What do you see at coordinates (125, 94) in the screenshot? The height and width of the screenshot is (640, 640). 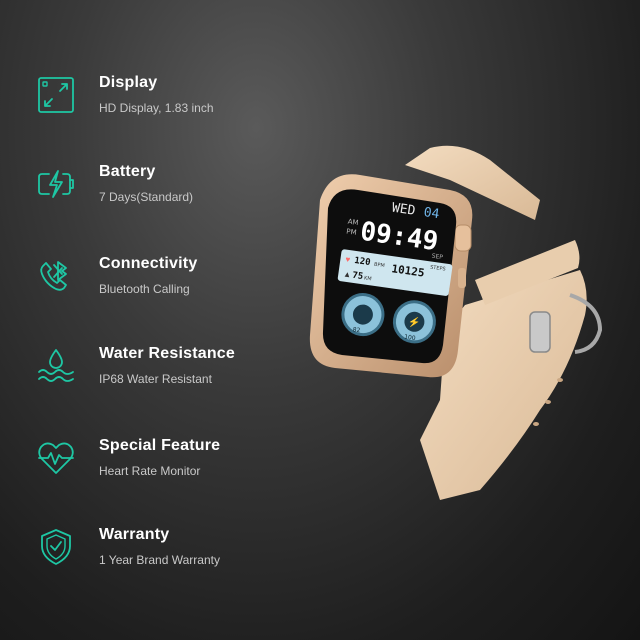 I see `feature-display: Display HD Display, 1.83 inch` at bounding box center [125, 94].